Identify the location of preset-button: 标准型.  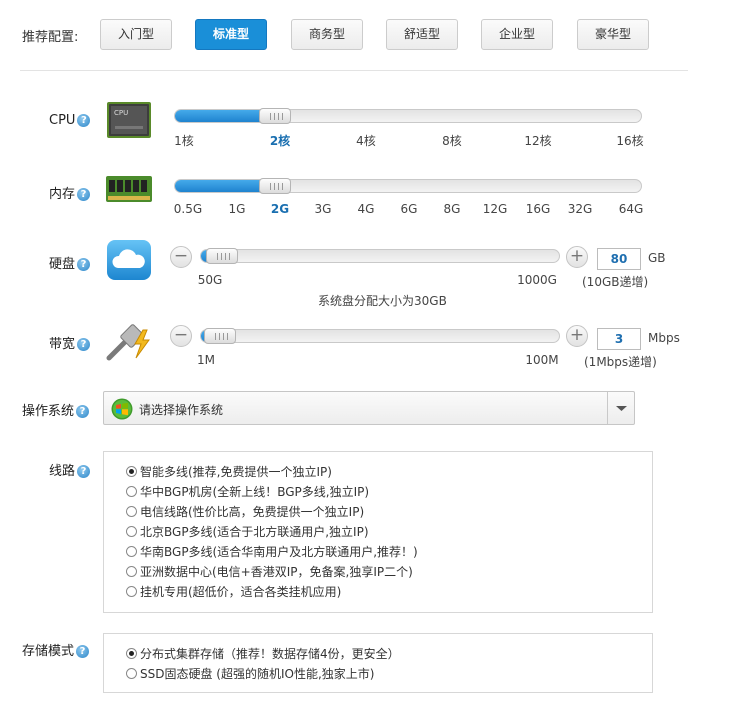
(231, 34).